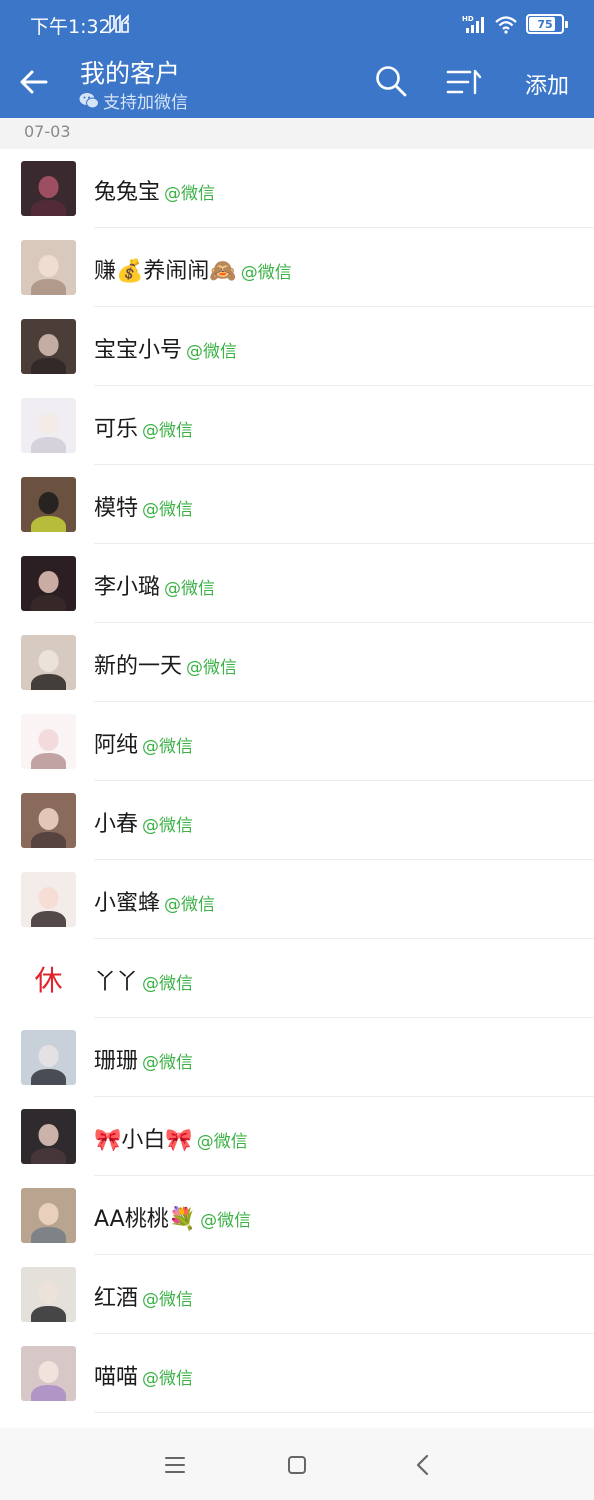  I want to click on contact-name-row: 红酒 @微信, so click(143, 1296).